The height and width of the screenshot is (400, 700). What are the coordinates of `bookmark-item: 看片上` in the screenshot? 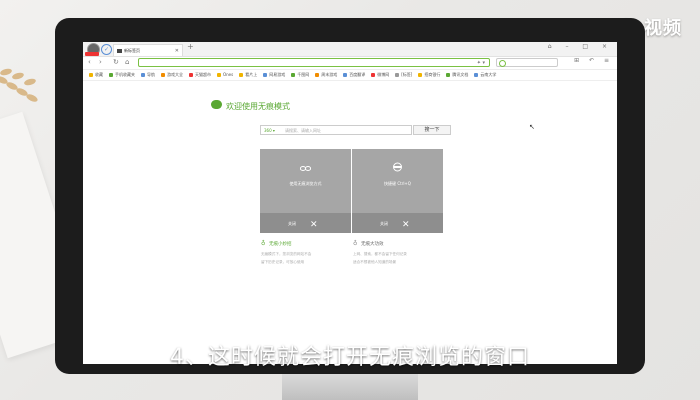 It's located at (248, 75).